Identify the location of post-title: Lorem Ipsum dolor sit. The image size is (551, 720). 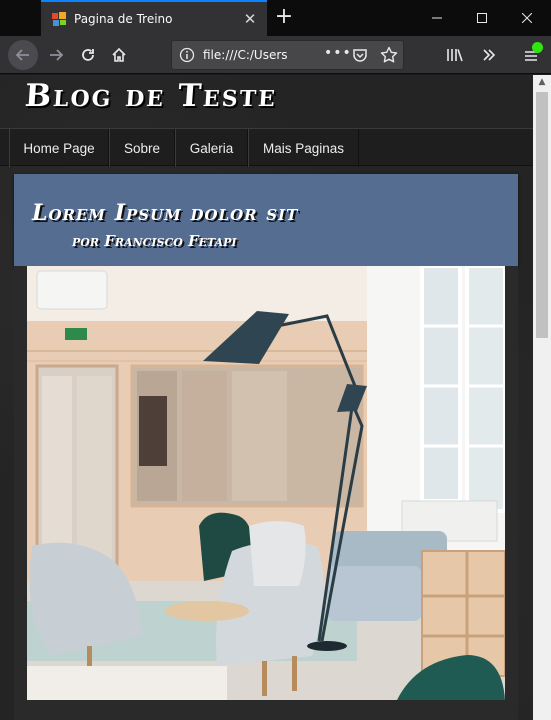
(165, 213).